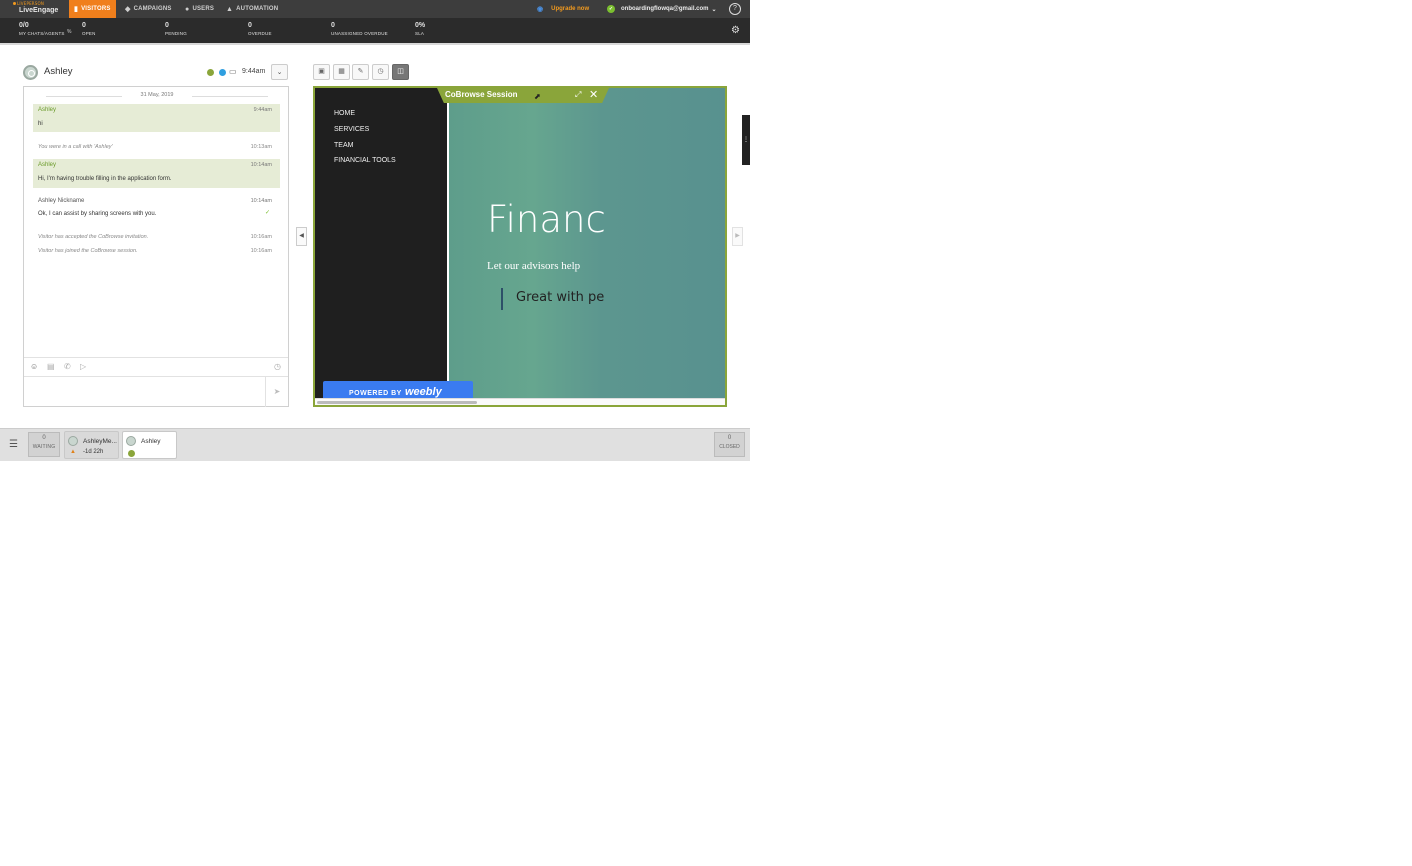 The width and height of the screenshot is (1412, 866). What do you see at coordinates (537, 96) in the screenshot?
I see `mouse-cursor-icon: ⬈` at bounding box center [537, 96].